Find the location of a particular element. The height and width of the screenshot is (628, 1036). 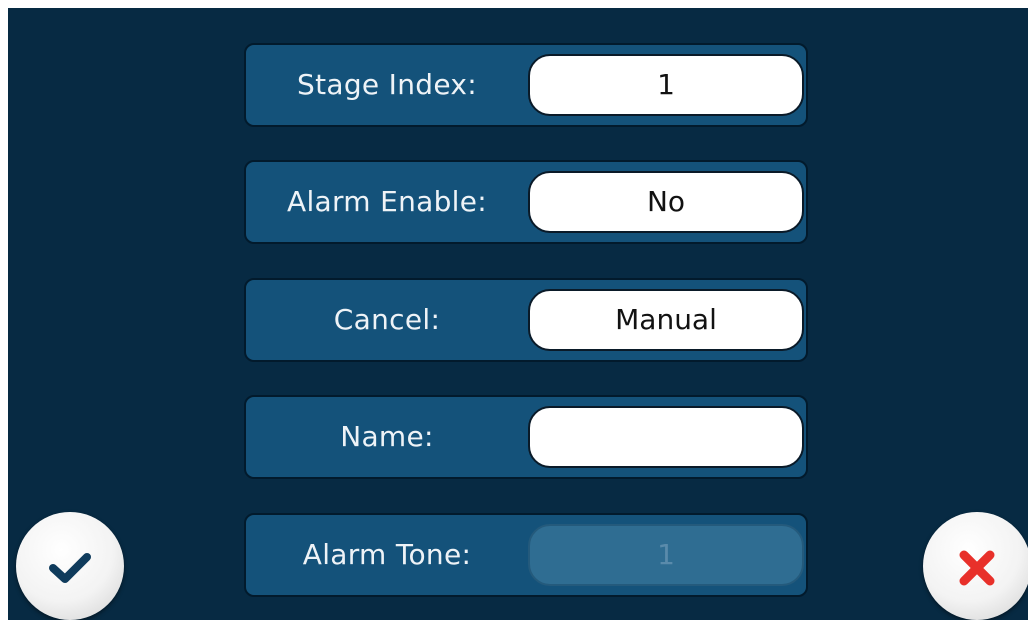

stage-index-row: Stage Index: 1 is located at coordinates (526, 85).